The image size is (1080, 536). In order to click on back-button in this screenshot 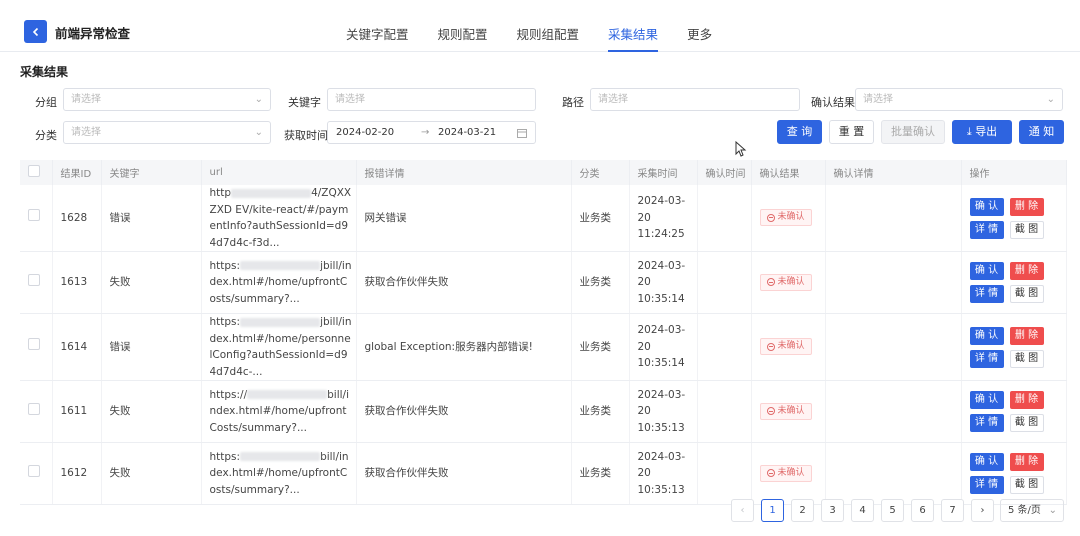, I will do `click(35, 31)`.